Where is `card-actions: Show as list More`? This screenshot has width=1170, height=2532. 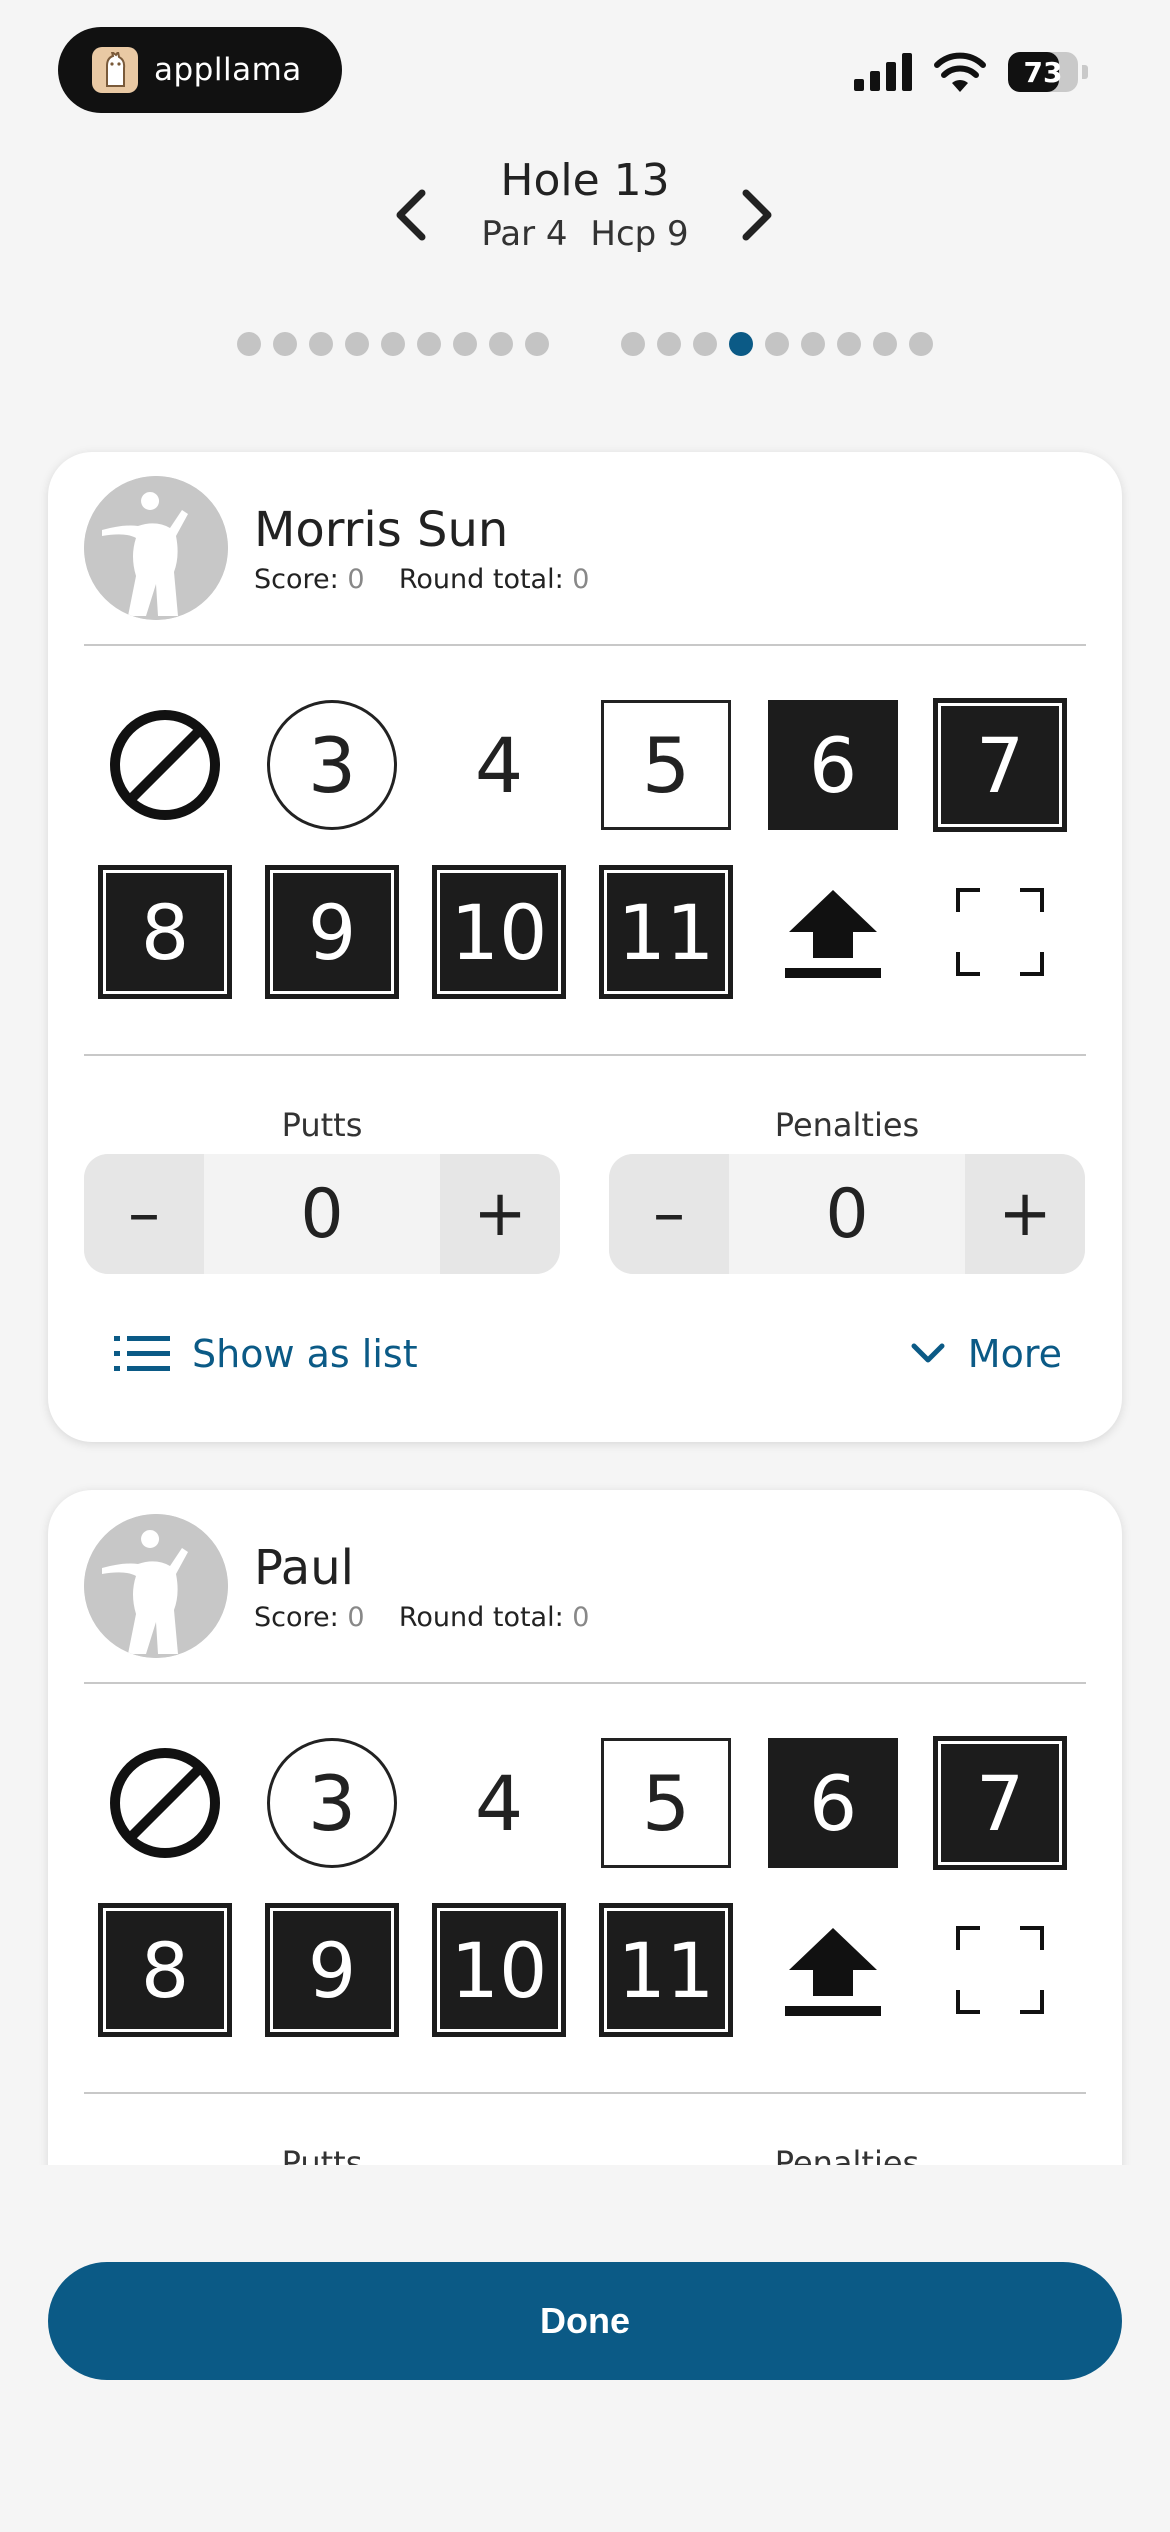 card-actions: Show as list More is located at coordinates (585, 1354).